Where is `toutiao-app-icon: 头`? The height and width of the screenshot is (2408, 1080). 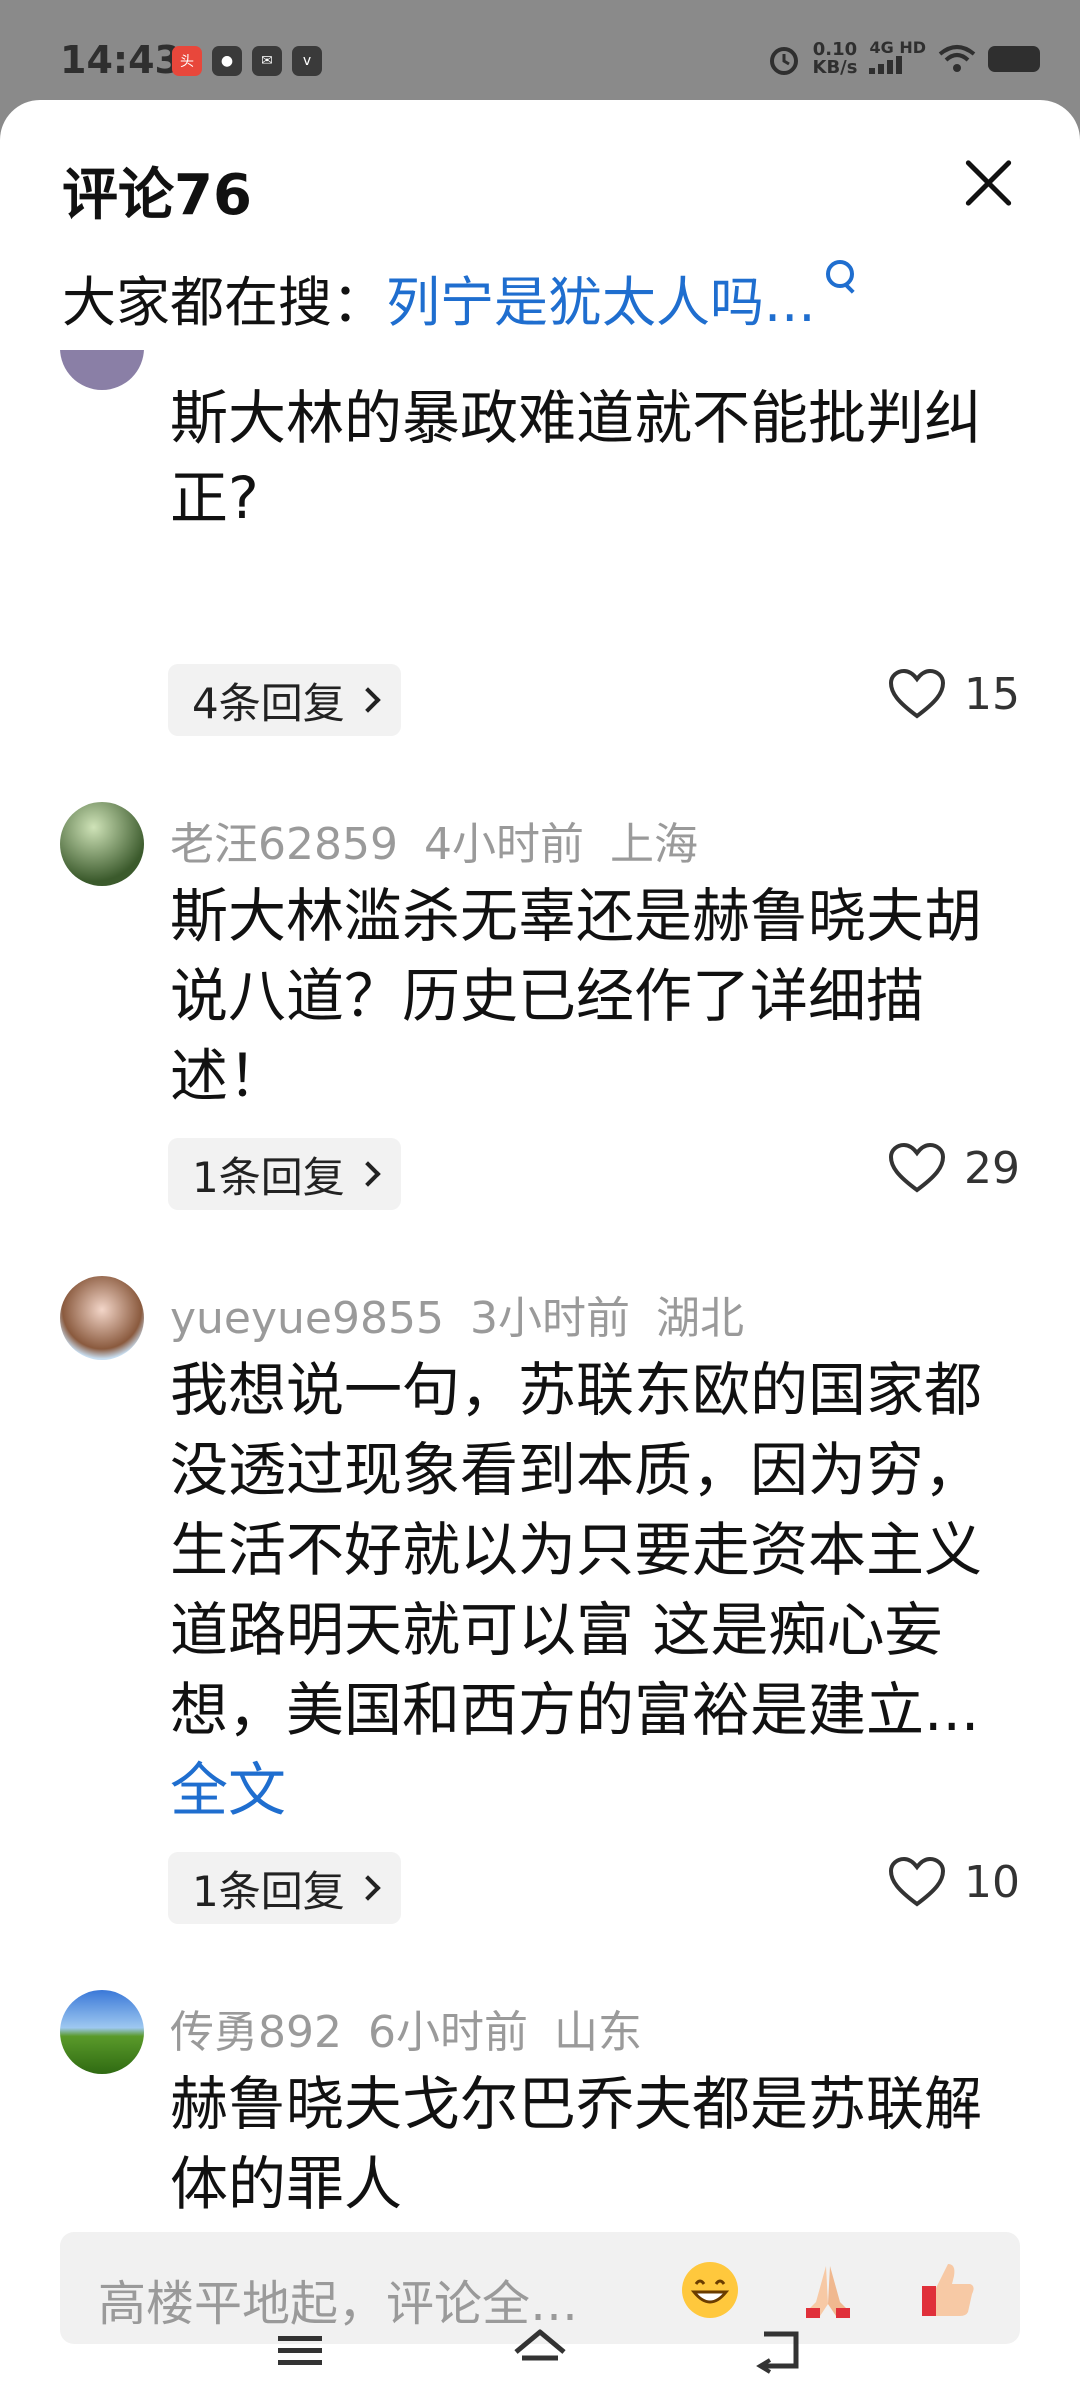
toutiao-app-icon: 头 is located at coordinates (187, 61).